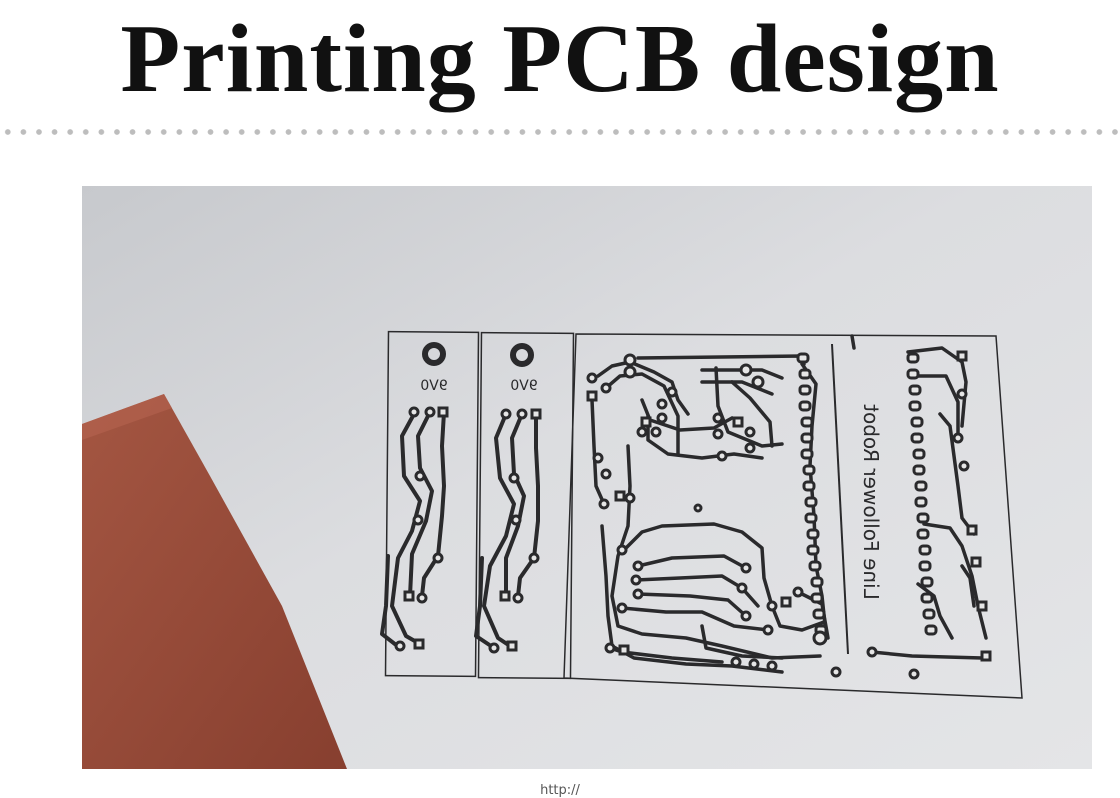 The width and height of the screenshot is (1120, 798). What do you see at coordinates (871, 502) in the screenshot?
I see `board-title-text: Line Follower Robot` at bounding box center [871, 502].